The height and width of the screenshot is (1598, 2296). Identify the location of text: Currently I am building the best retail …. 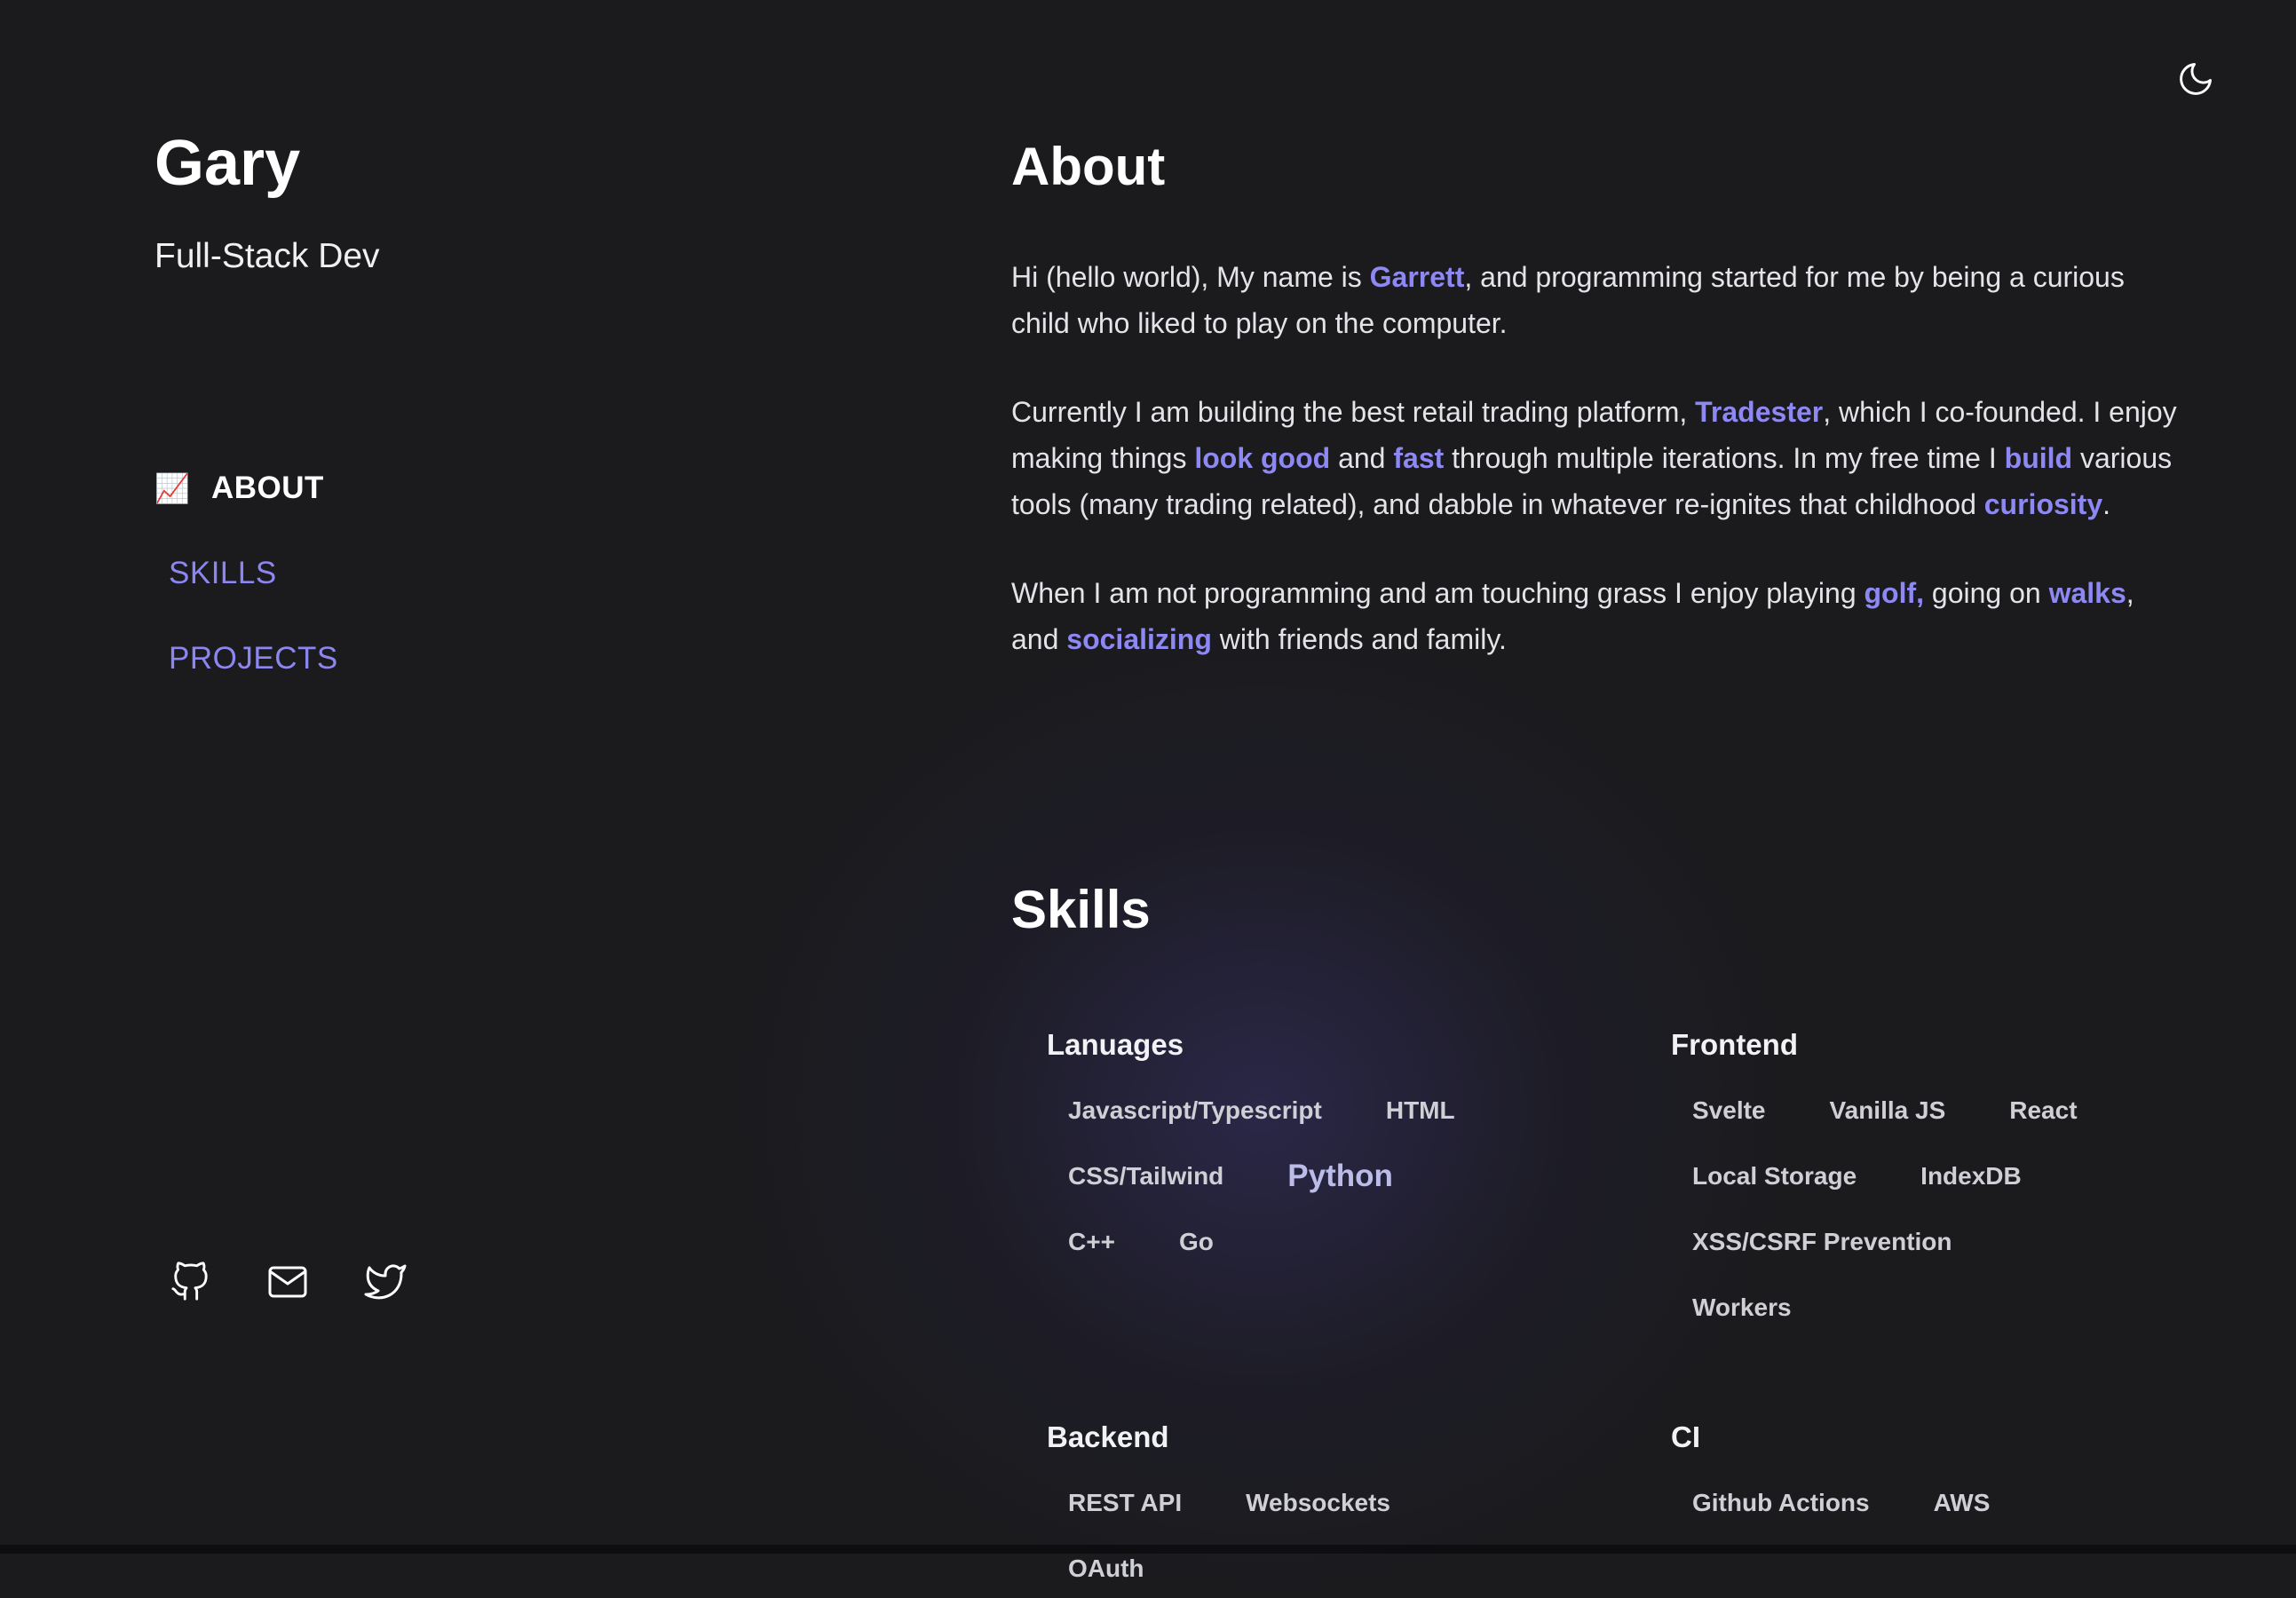
(1353, 412).